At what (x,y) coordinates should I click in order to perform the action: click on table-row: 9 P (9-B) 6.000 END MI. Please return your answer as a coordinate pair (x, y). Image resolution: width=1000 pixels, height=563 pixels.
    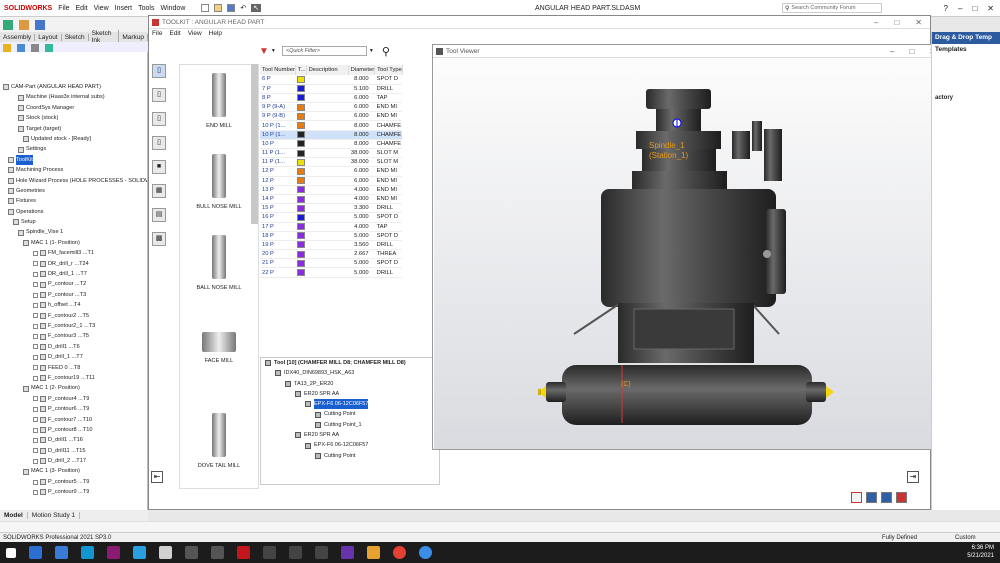
    Looking at the image, I should click on (331, 116).